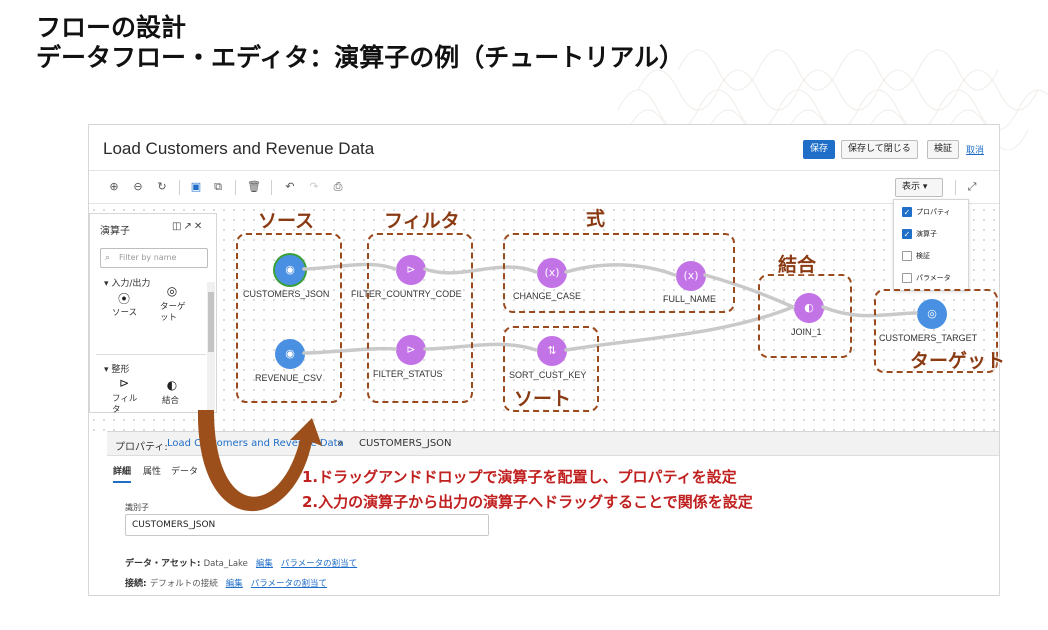 This screenshot has height=630, width=1048. What do you see at coordinates (171, 401) in the screenshot?
I see `join-operator-label: 結合` at bounding box center [171, 401].